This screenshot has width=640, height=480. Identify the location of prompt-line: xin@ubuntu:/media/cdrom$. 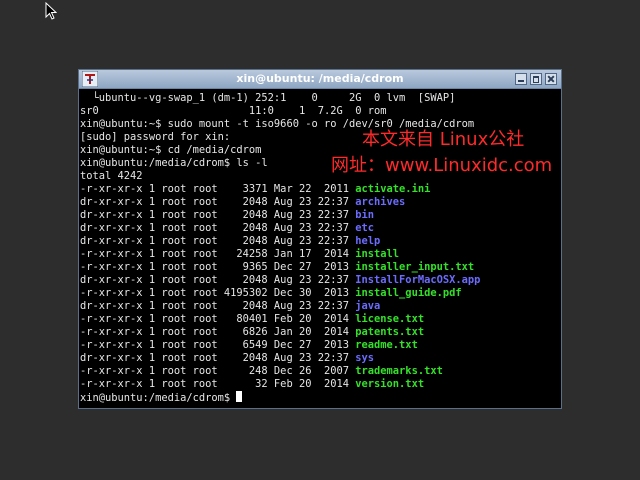
(320, 397).